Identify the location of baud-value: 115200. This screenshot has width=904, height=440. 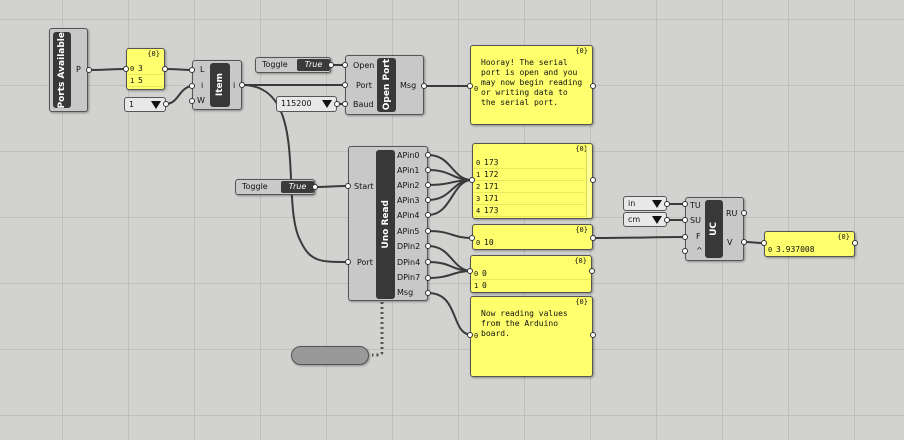
(296, 103).